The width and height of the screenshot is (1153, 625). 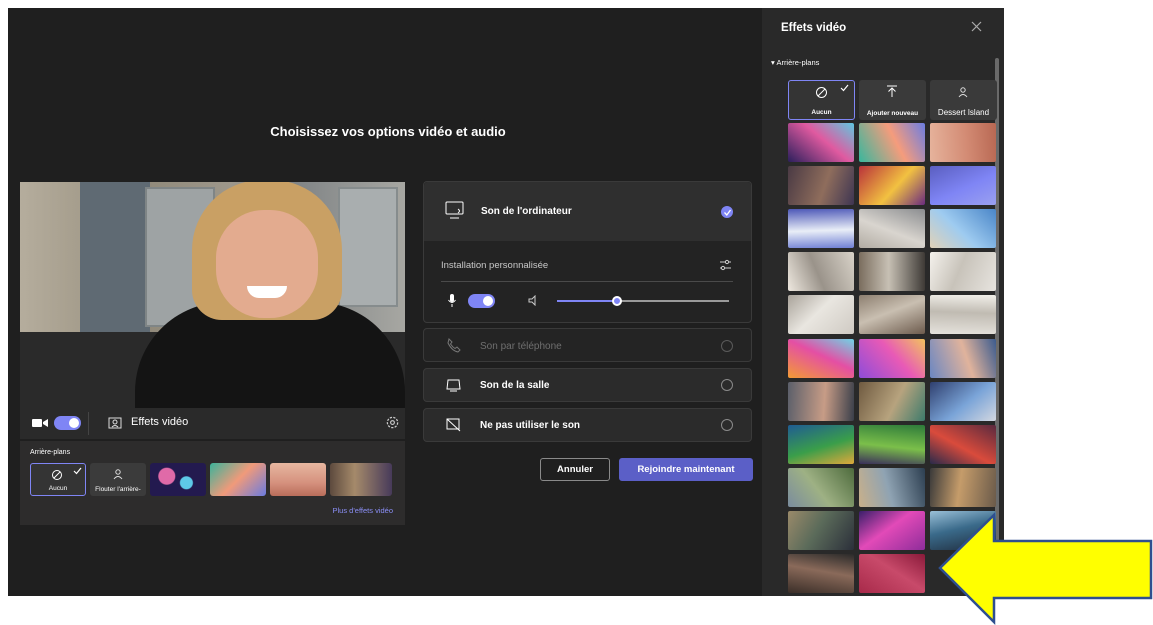 What do you see at coordinates (643, 301) in the screenshot?
I see `speaker-volume-slider` at bounding box center [643, 301].